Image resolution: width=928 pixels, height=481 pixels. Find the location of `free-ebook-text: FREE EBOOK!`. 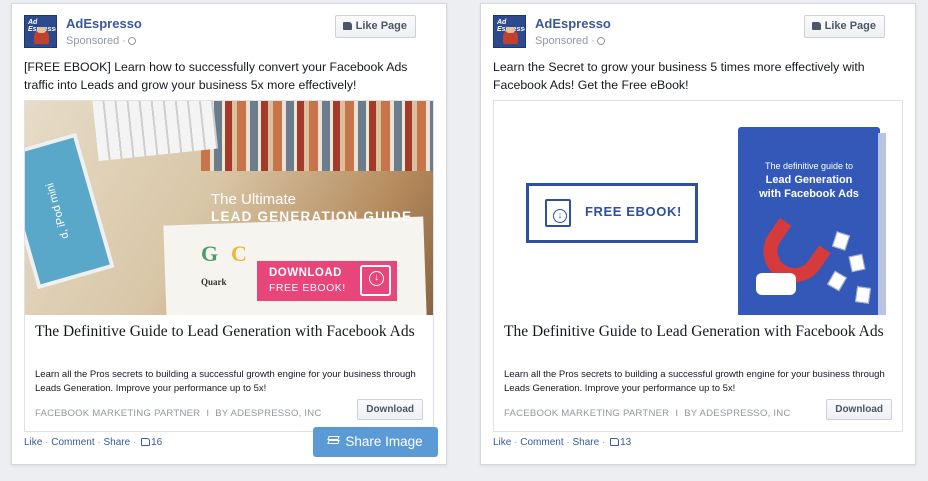

free-ebook-text: FREE EBOOK! is located at coordinates (633, 211).